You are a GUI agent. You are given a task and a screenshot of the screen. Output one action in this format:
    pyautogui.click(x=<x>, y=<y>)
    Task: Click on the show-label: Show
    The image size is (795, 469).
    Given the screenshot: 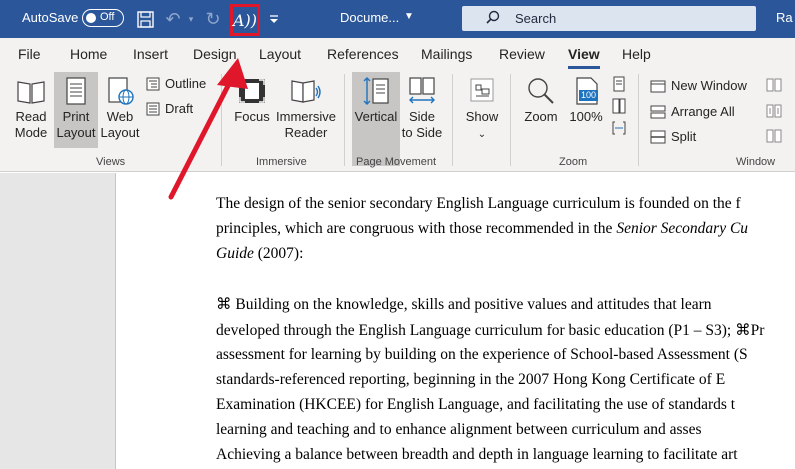 What is the action you would take?
    pyautogui.click(x=482, y=116)
    